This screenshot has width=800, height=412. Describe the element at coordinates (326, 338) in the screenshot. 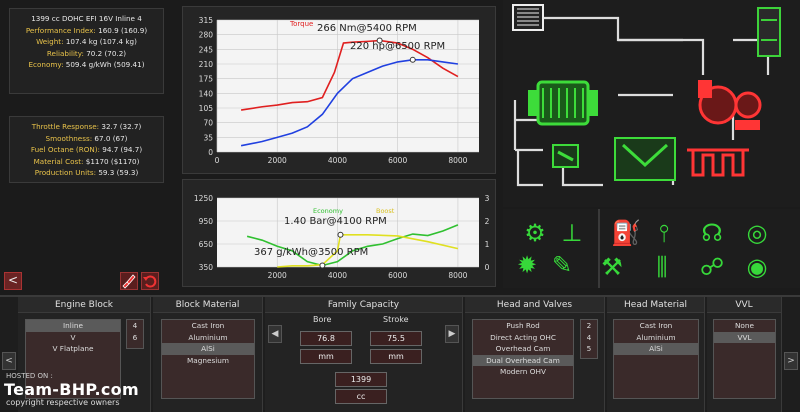

I see `bore-value: 76.8` at that location.